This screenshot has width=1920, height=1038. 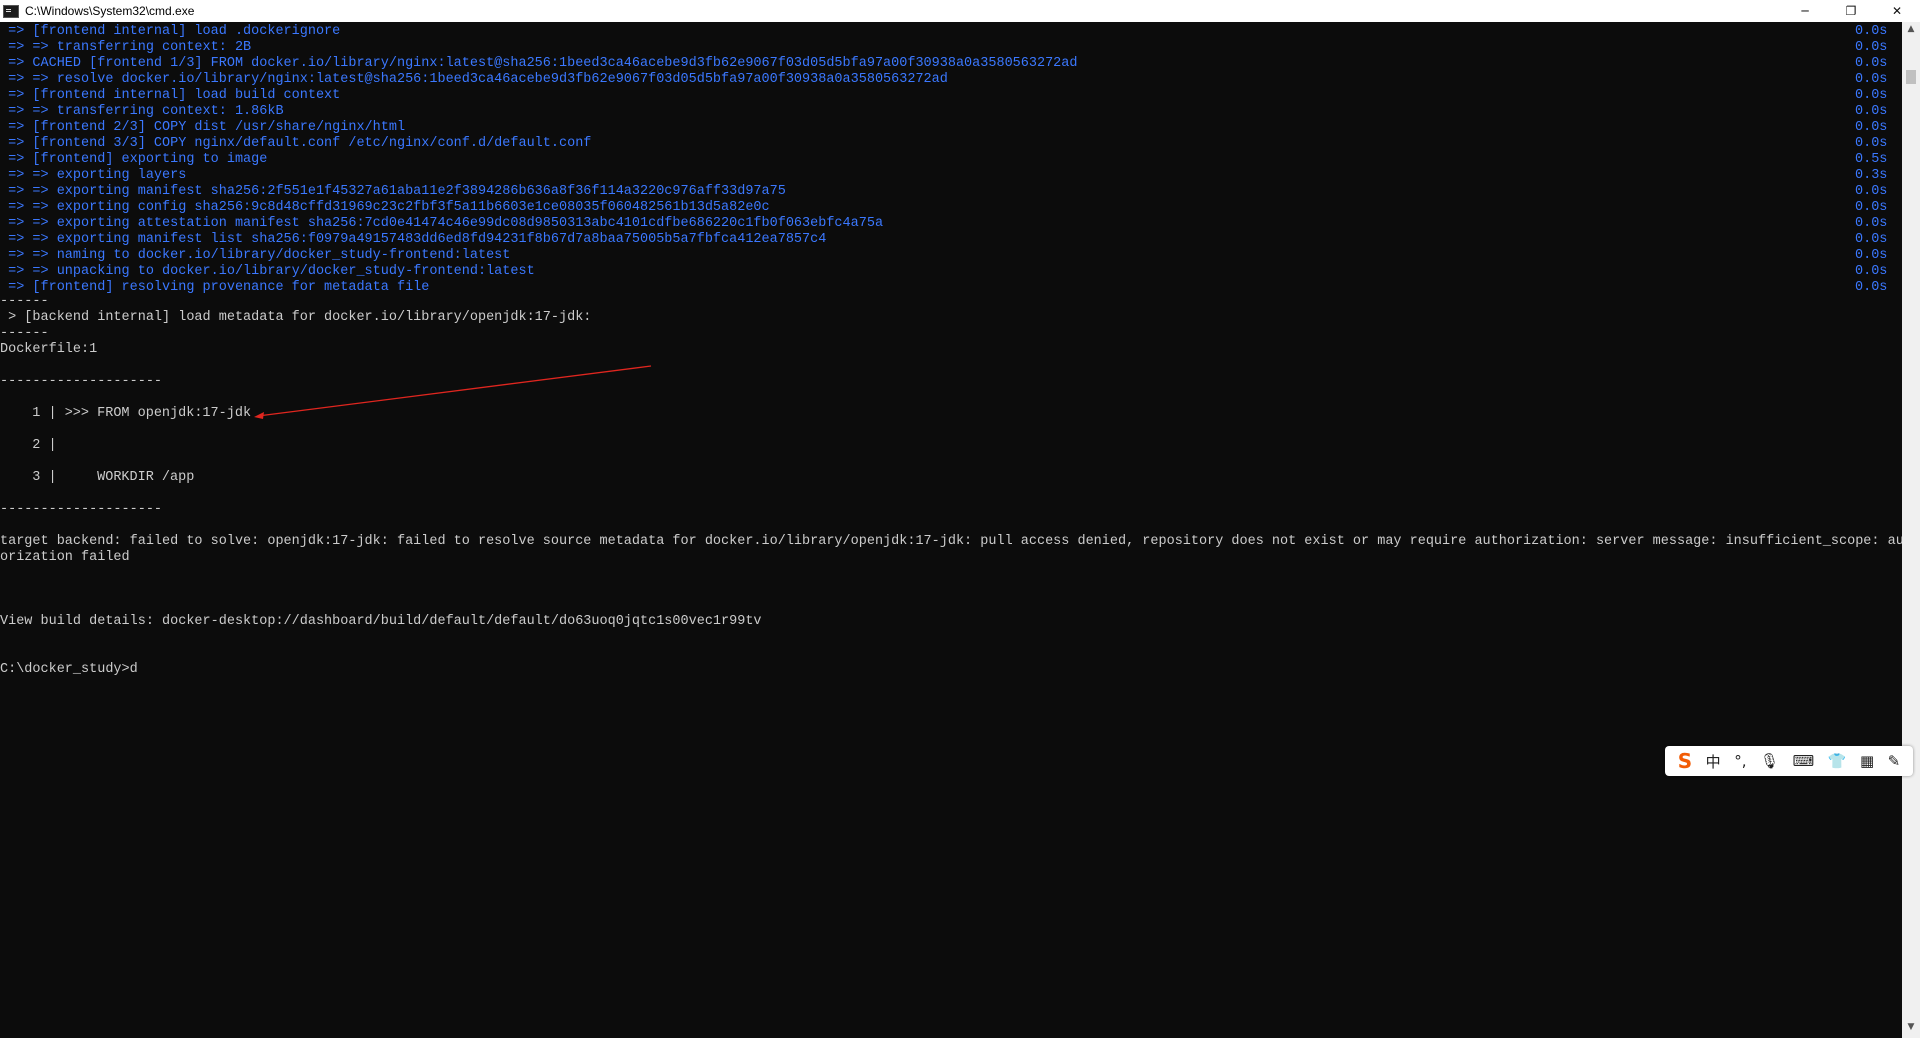 What do you see at coordinates (1867, 761) in the screenshot?
I see `ime-toolbox-icon: ▦` at bounding box center [1867, 761].